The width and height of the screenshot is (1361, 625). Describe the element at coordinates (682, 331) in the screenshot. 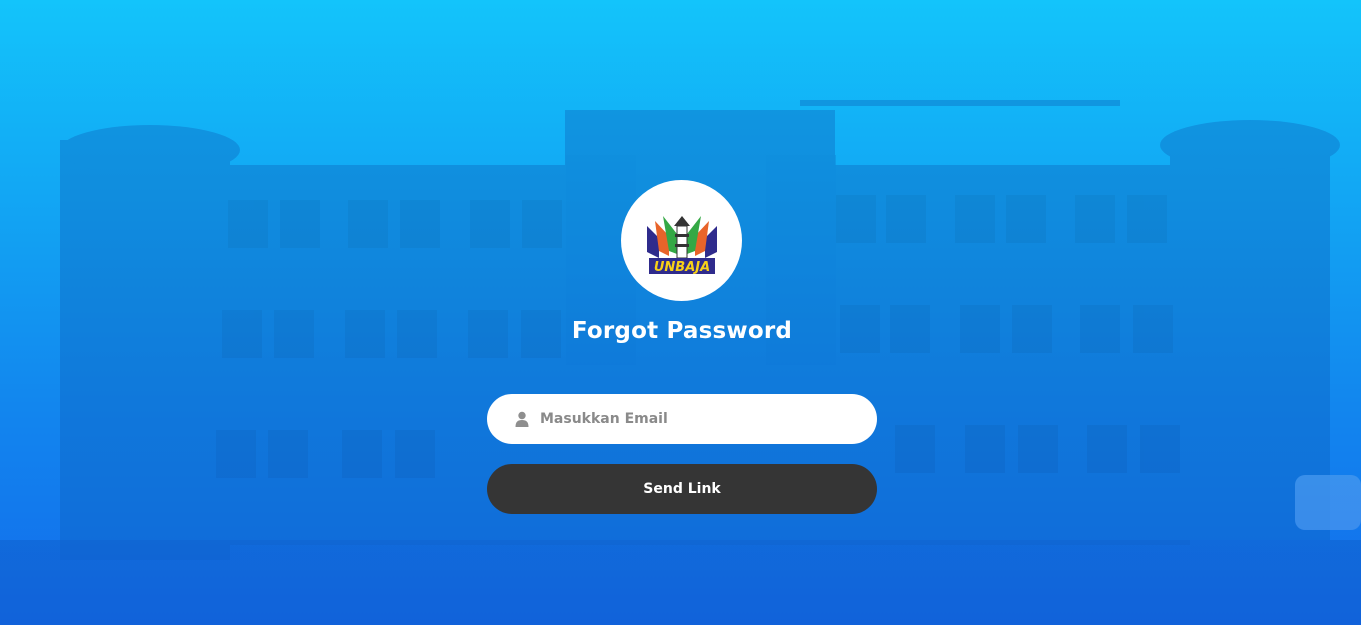

I see `page-title: Forgot Password` at that location.